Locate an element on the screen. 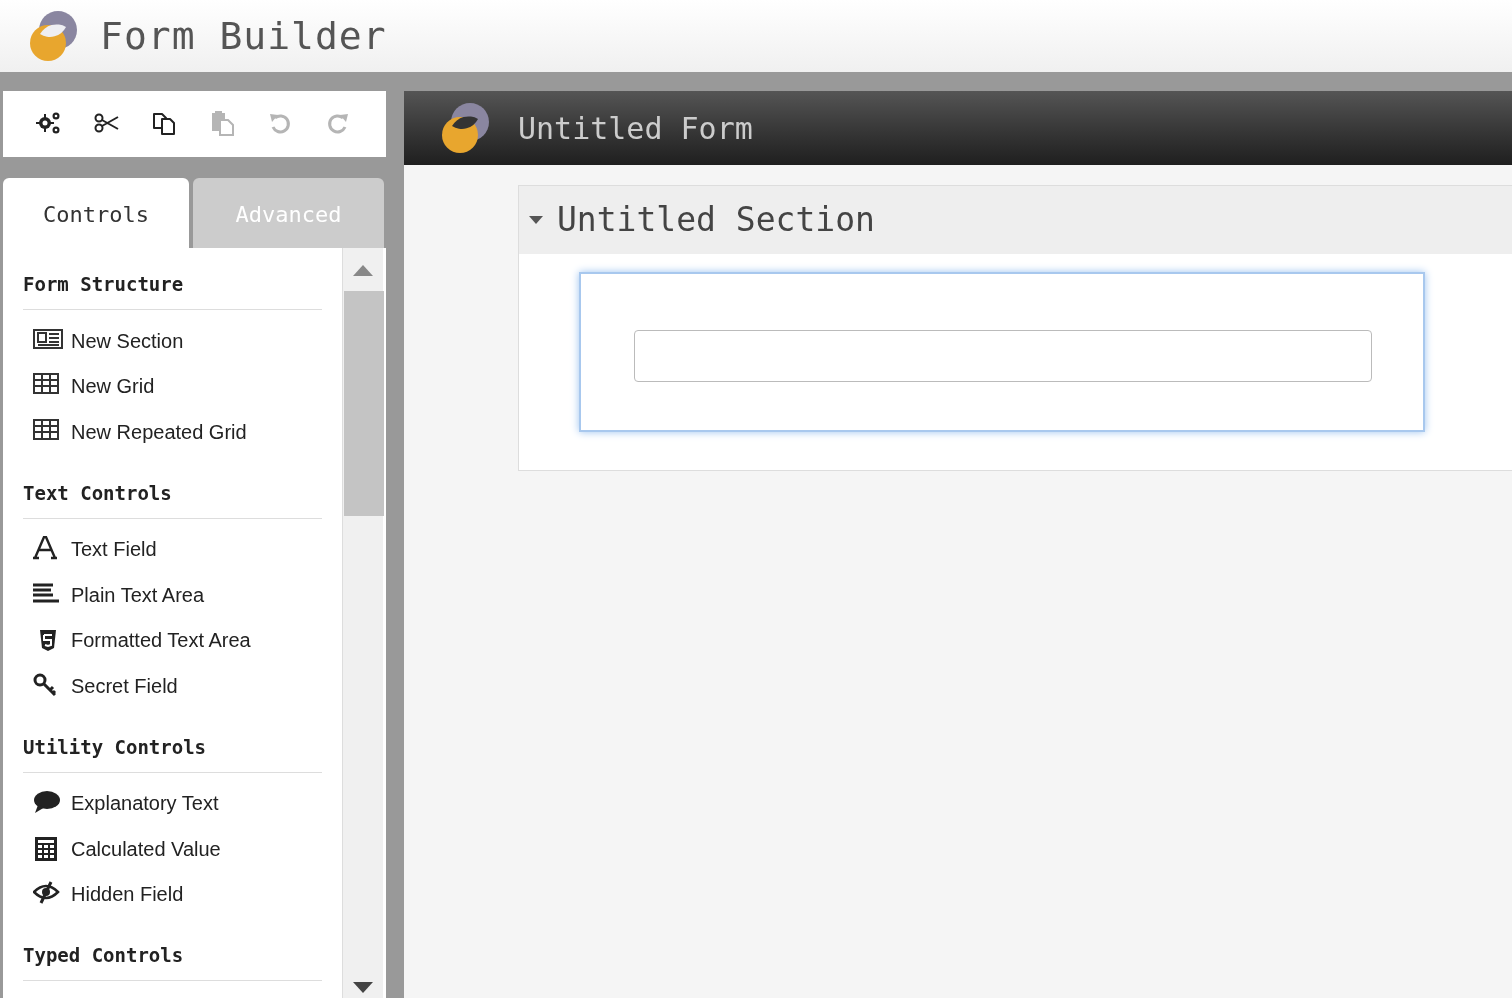  scroll-down-icon is located at coordinates (363, 988).